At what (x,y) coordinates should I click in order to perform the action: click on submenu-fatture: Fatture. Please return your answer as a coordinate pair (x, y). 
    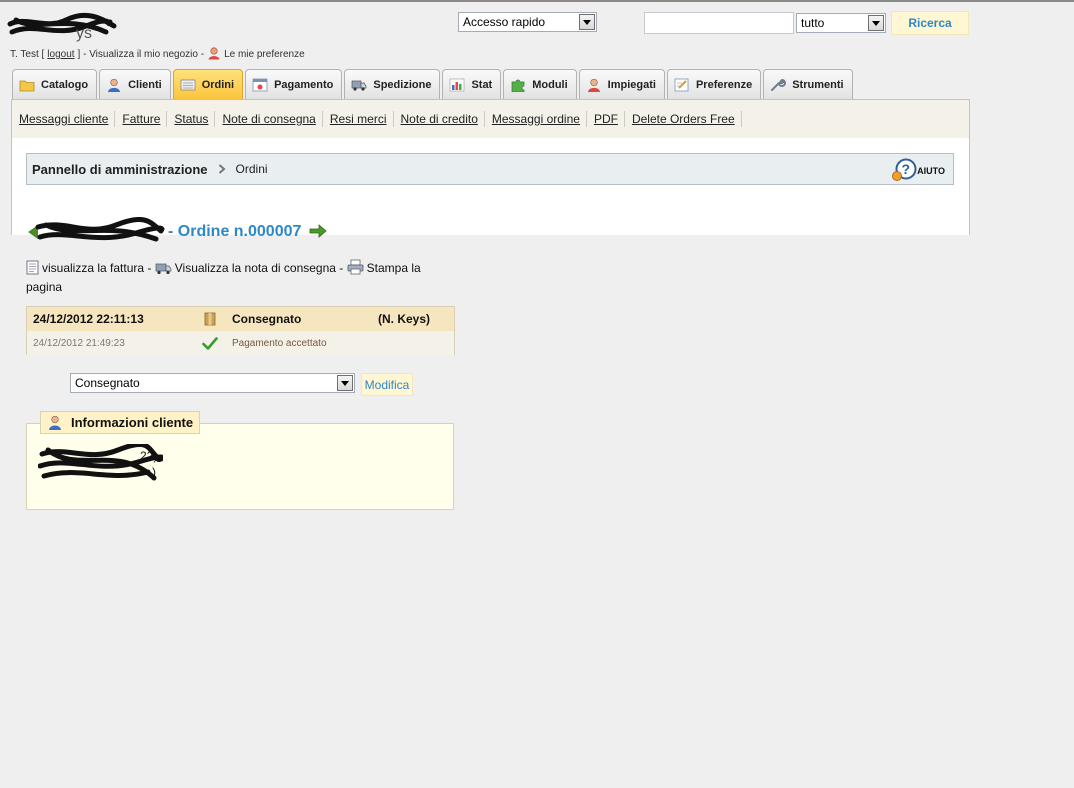
    Looking at the image, I should click on (144, 119).